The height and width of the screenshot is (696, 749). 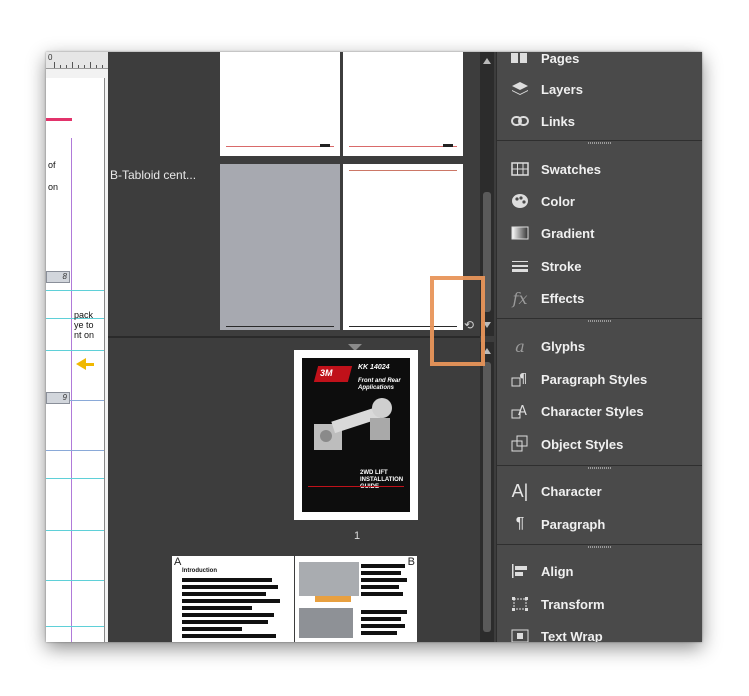 I want to click on dock-item-align: Align, so click(x=599, y=571).